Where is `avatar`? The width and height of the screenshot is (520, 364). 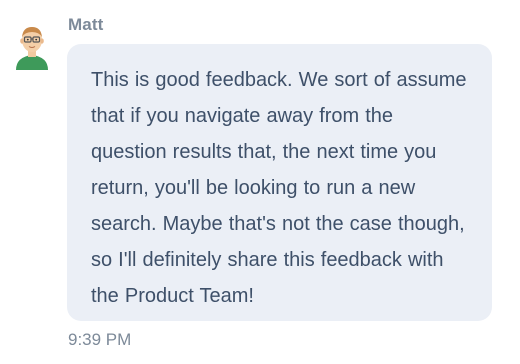
avatar is located at coordinates (32, 47).